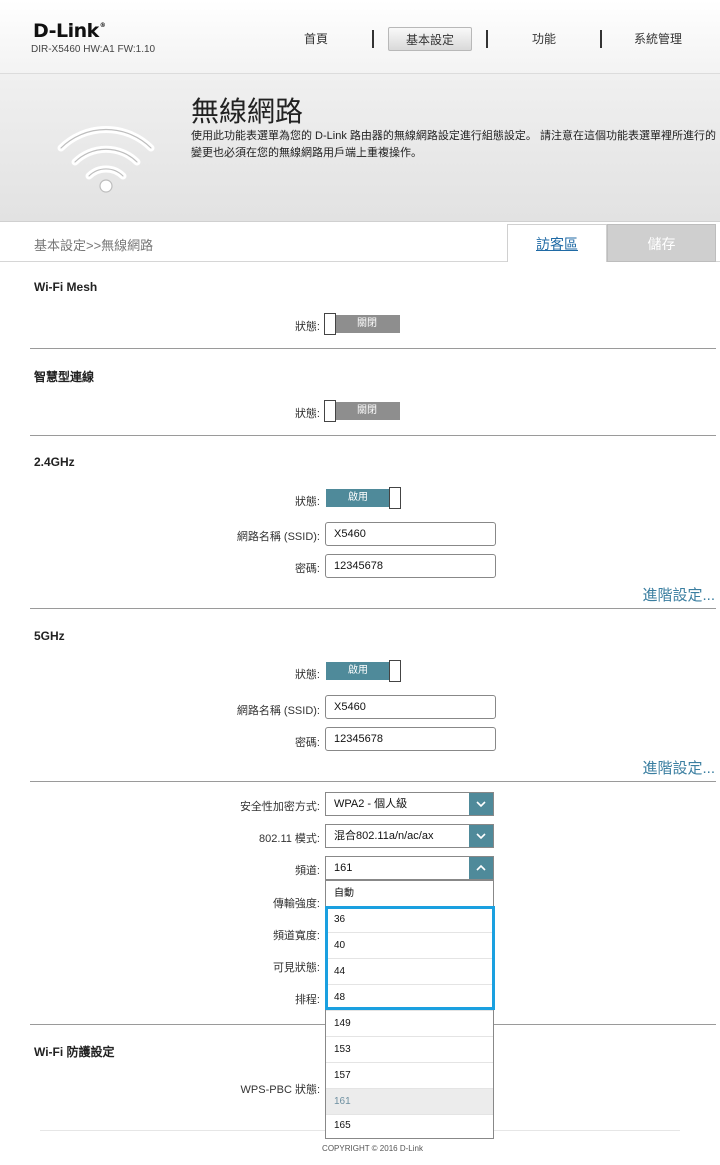 This screenshot has height=1165, width=720. What do you see at coordinates (409, 1076) in the screenshot?
I see `channel-option: 157` at bounding box center [409, 1076].